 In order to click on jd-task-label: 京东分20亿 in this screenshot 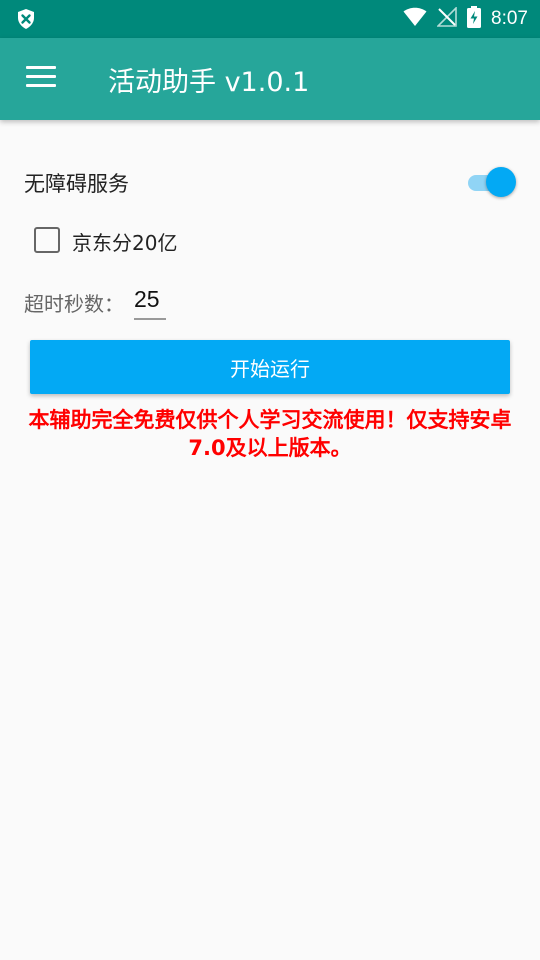, I will do `click(125, 243)`.